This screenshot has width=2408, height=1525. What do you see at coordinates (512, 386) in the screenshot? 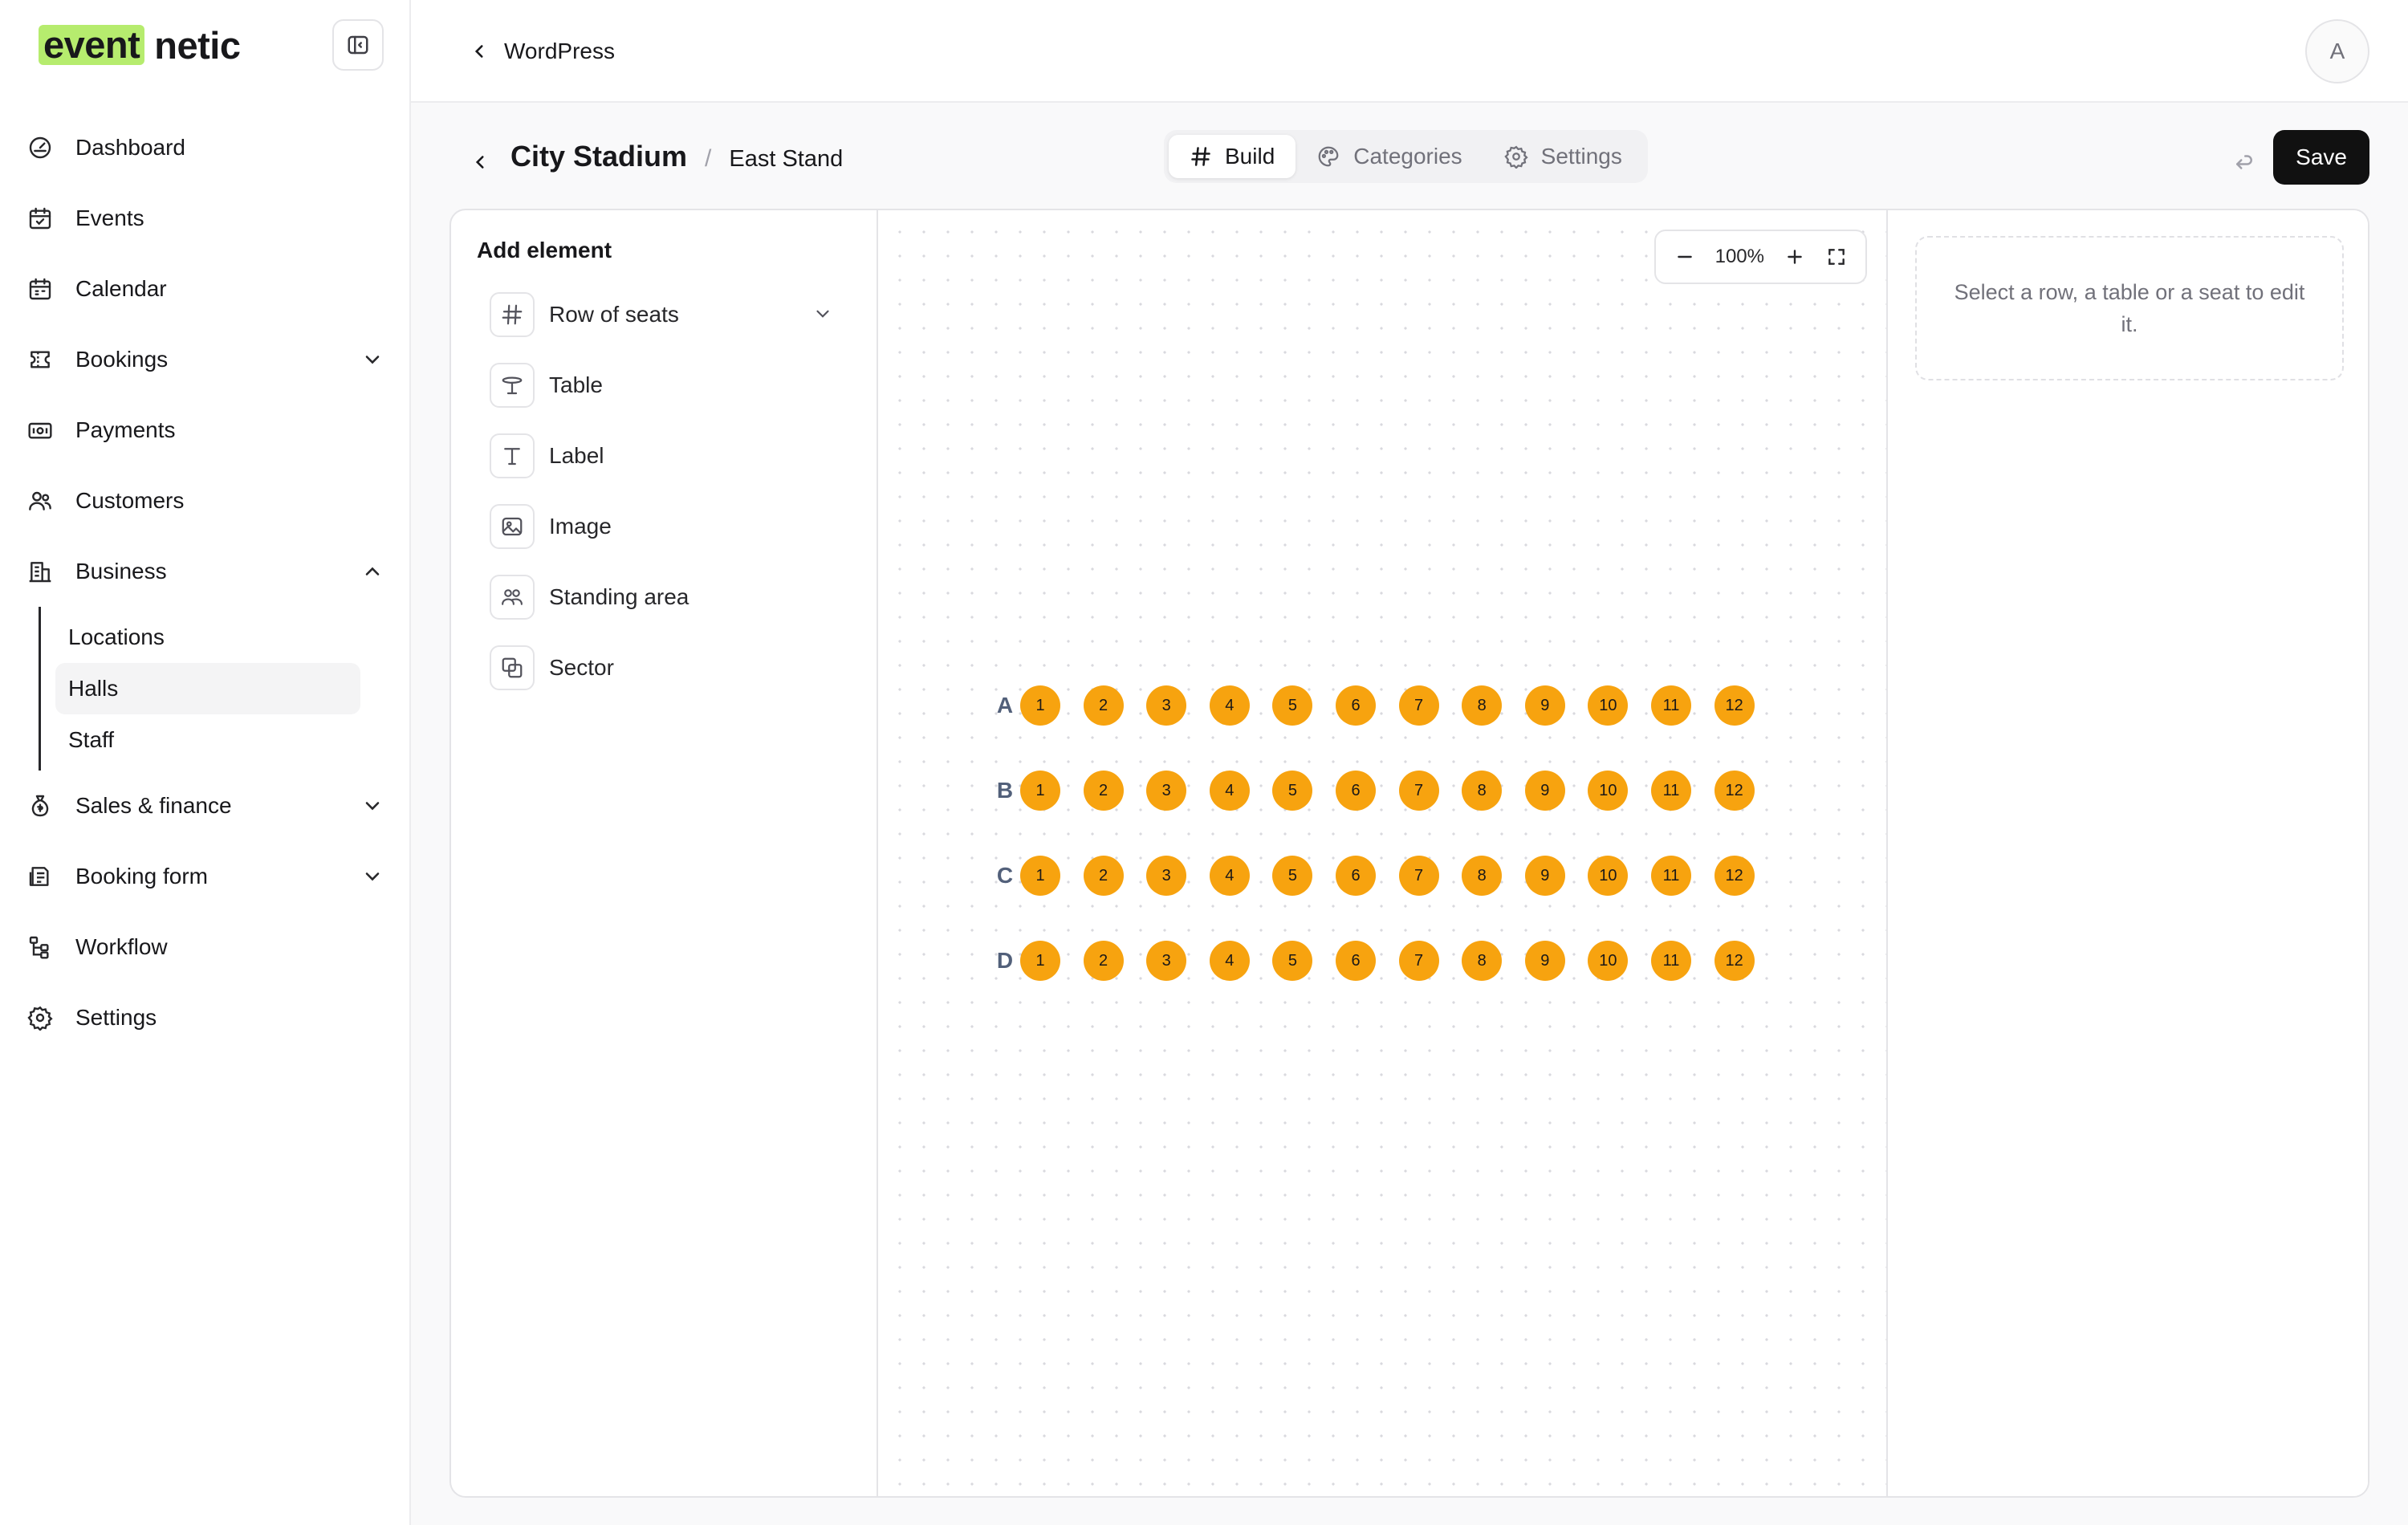
I see `table-icon` at bounding box center [512, 386].